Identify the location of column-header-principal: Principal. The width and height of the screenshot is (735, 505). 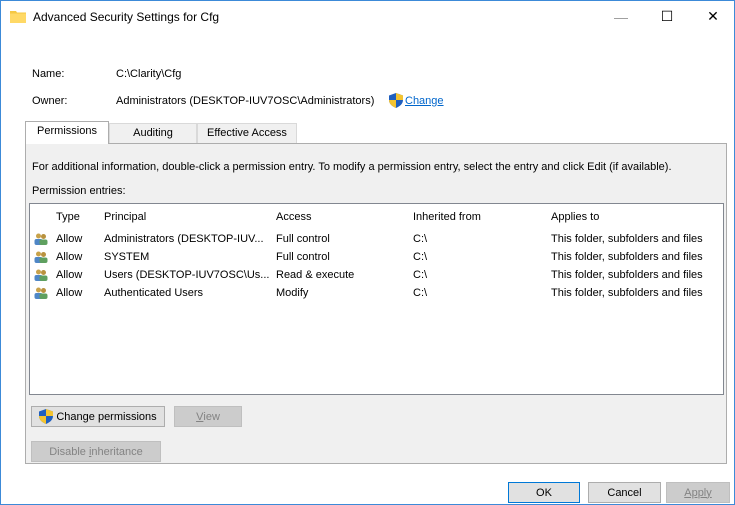
(125, 217).